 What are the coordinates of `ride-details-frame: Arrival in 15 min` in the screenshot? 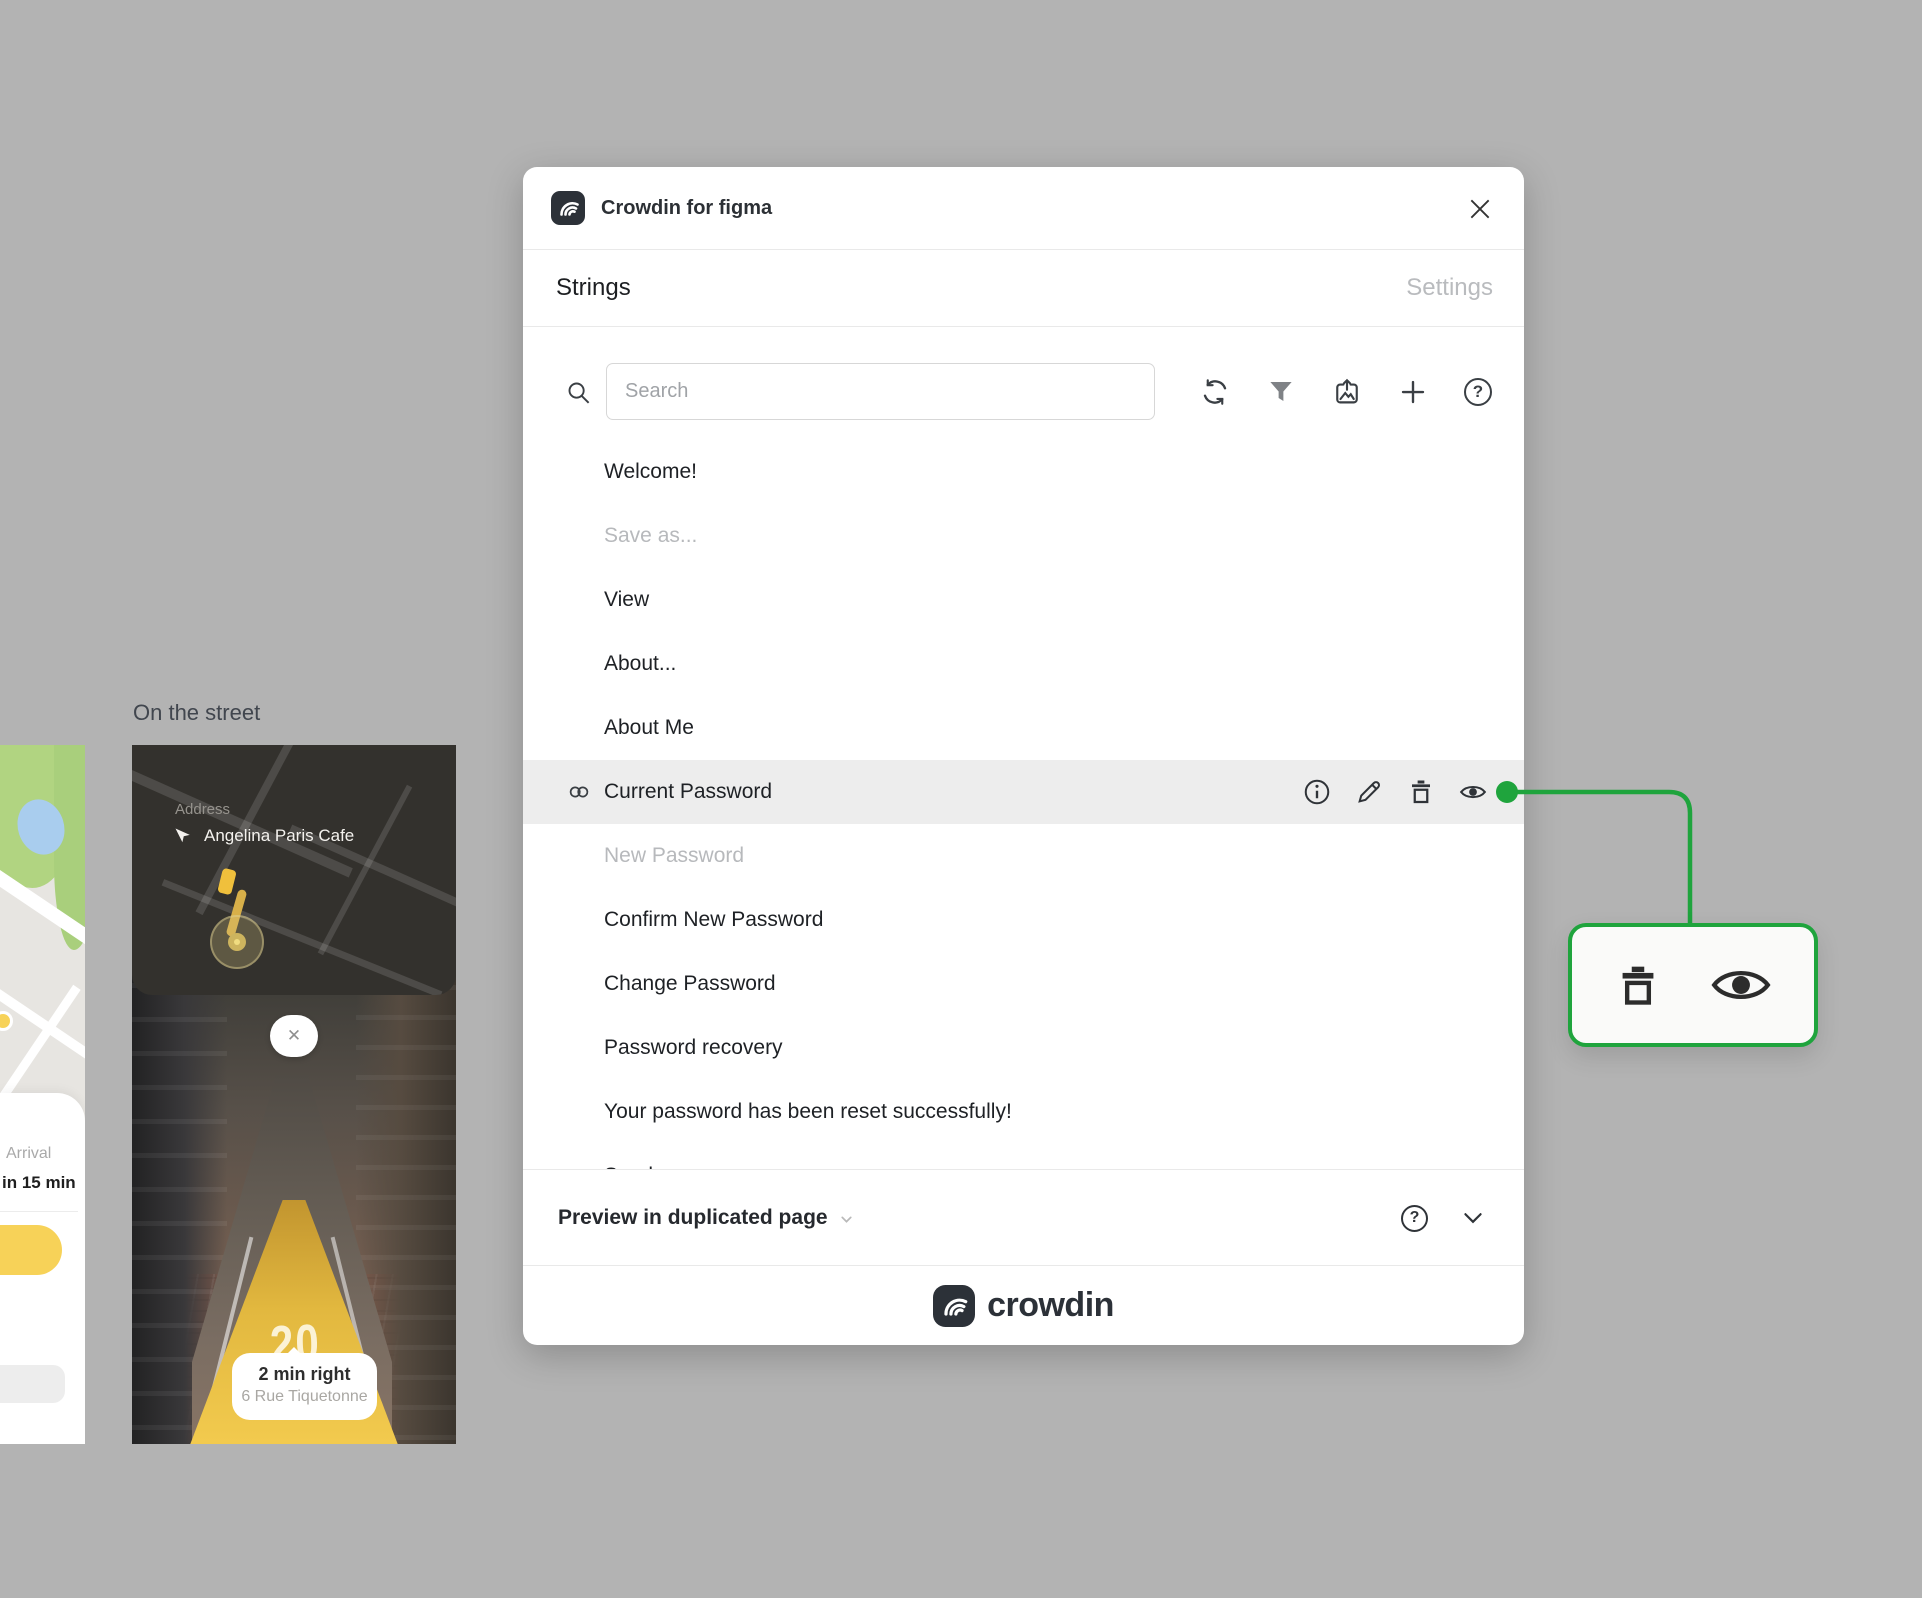 It's located at (42, 1094).